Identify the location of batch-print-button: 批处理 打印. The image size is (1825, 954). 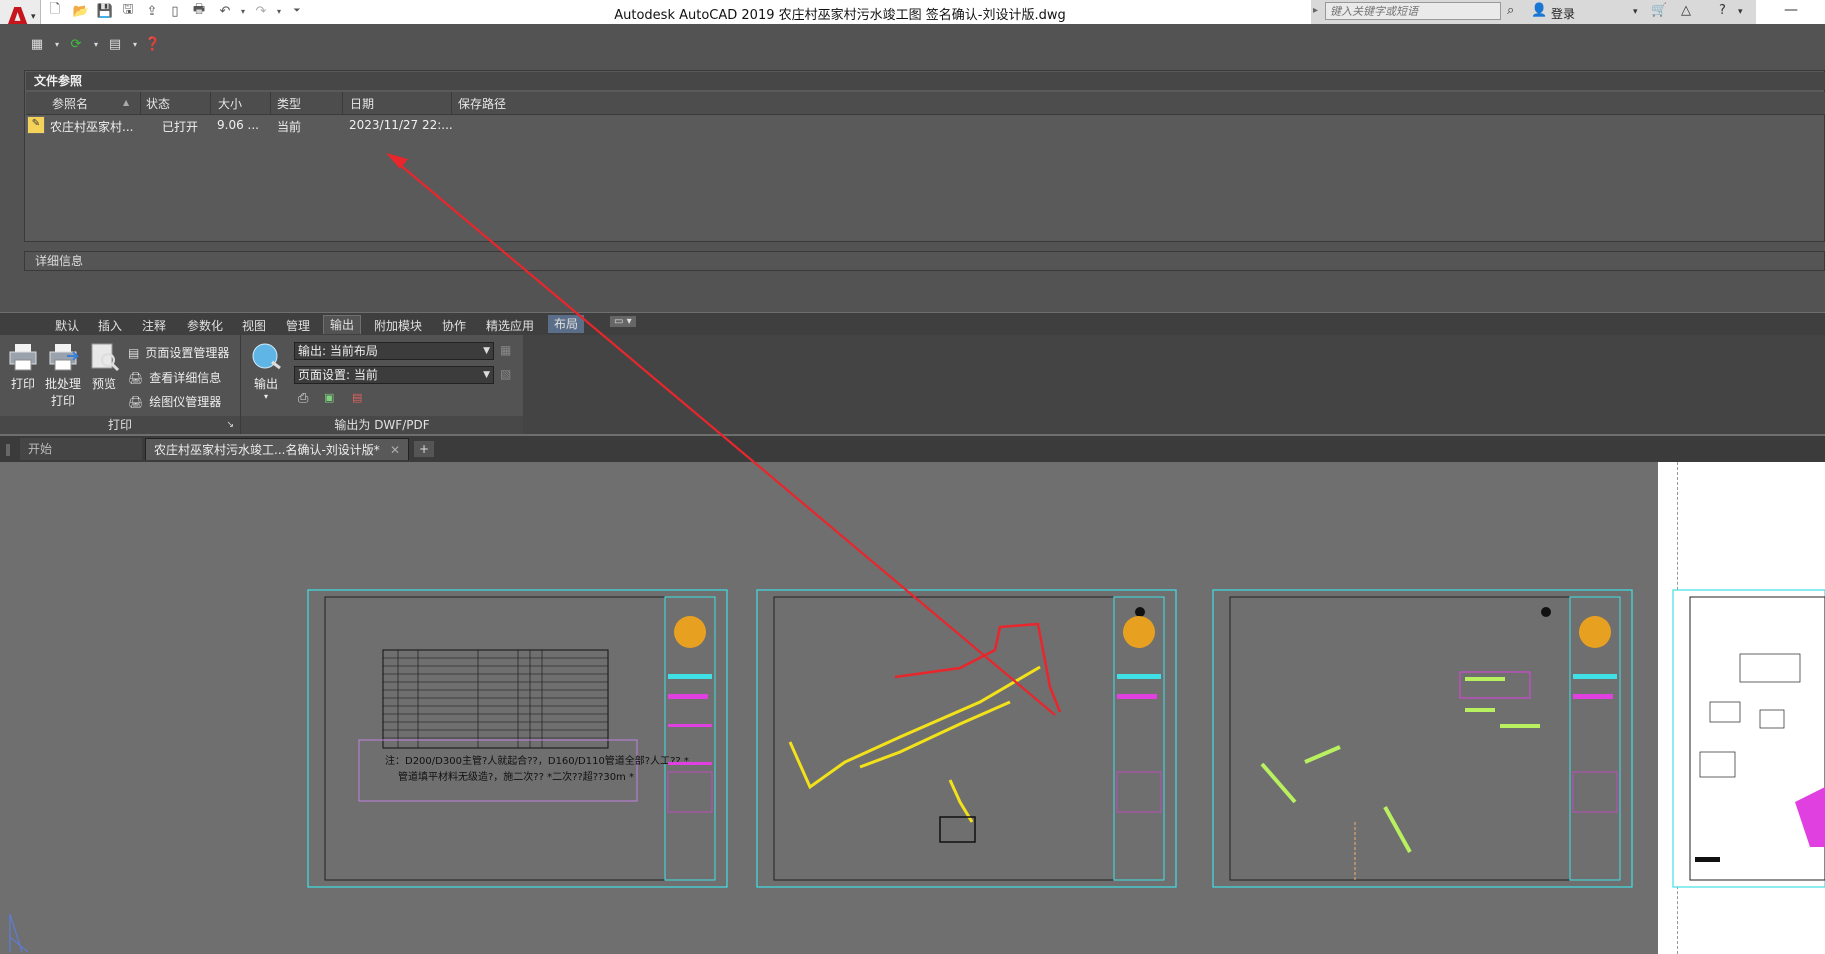
(63, 375).